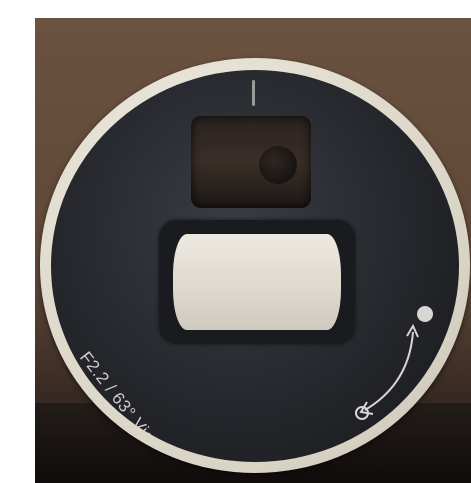  What do you see at coordinates (278, 165) in the screenshot?
I see `camera-lens-icon` at bounding box center [278, 165].